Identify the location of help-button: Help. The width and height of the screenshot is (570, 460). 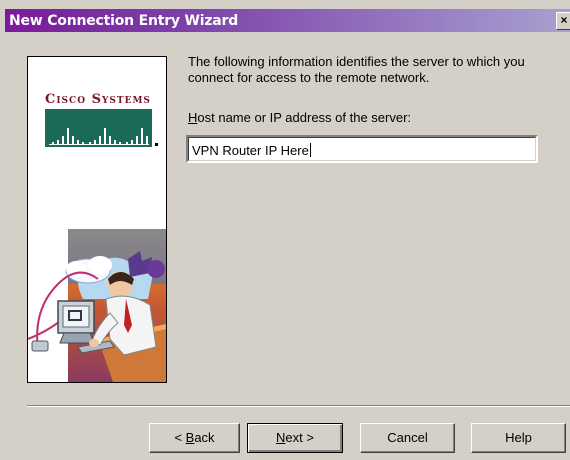
(518, 438).